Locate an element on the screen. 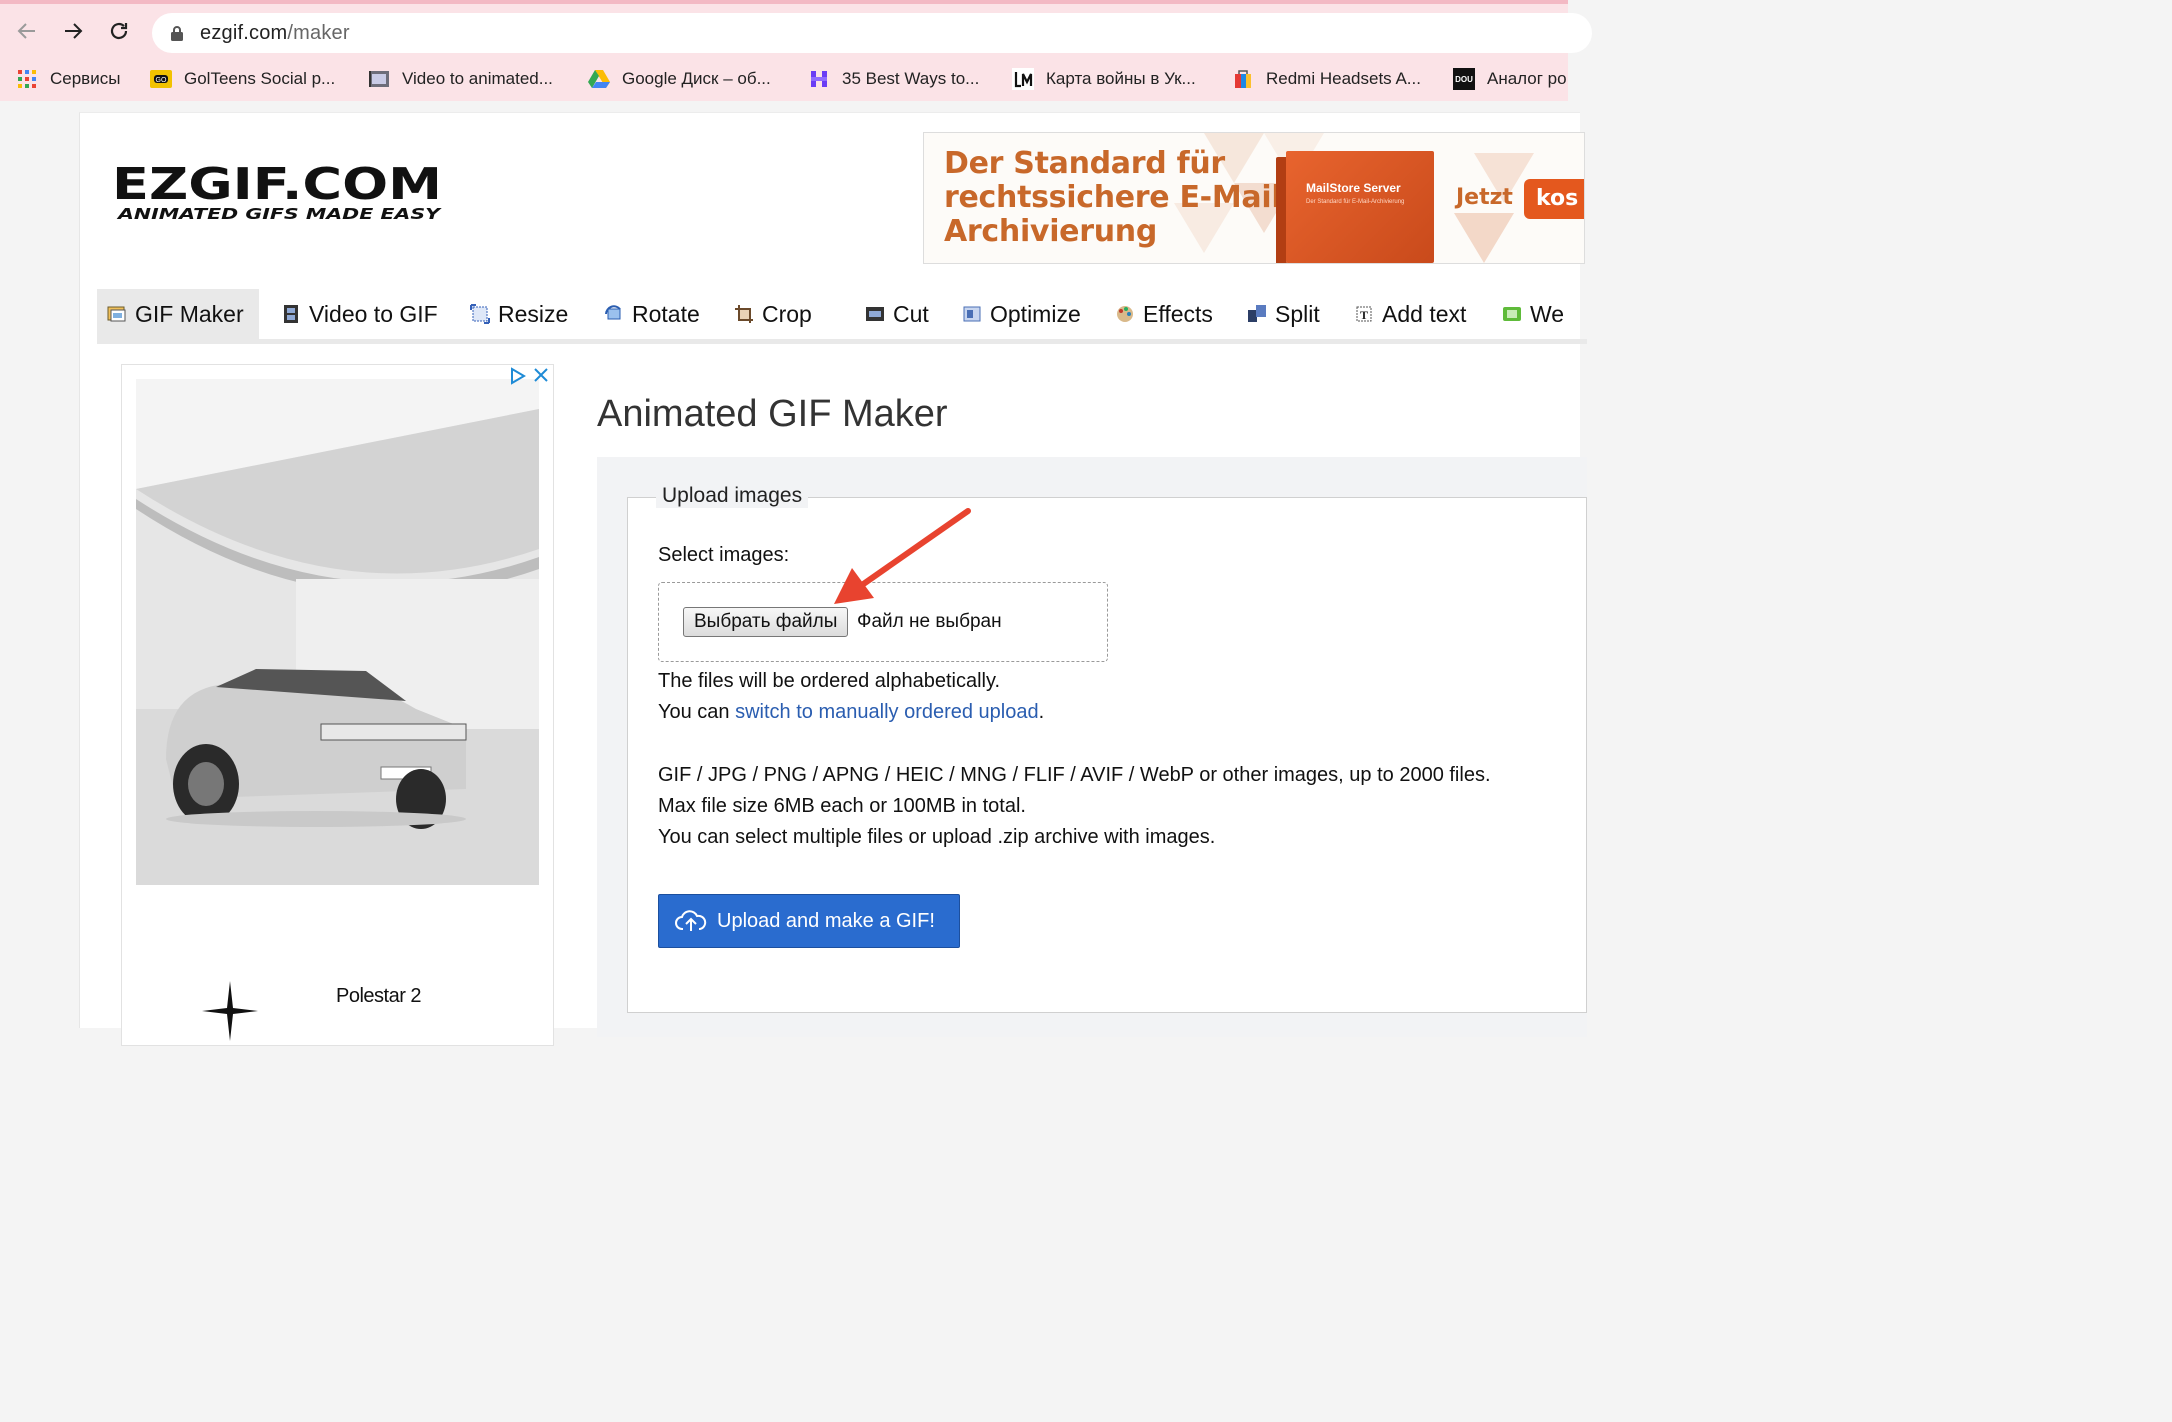 This screenshot has height=1422, width=2172. page-title: Animated GIF Maker is located at coordinates (772, 414).